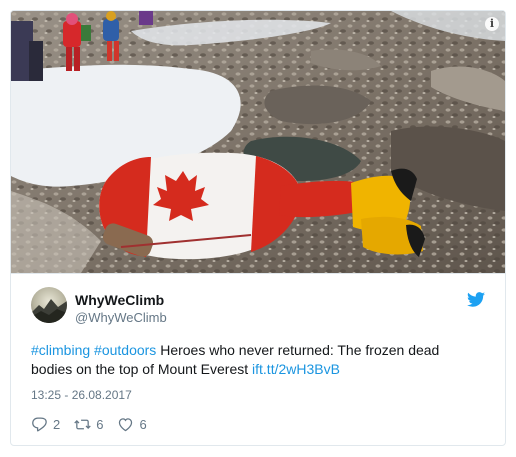 This screenshot has width=516, height=457. What do you see at coordinates (60, 350) in the screenshot?
I see `hashtag-climbing: #climbing` at bounding box center [60, 350].